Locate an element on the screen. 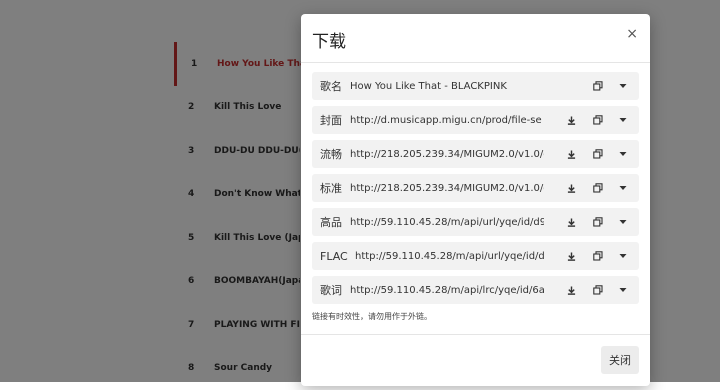  quality-label: 标准 is located at coordinates (331, 188).